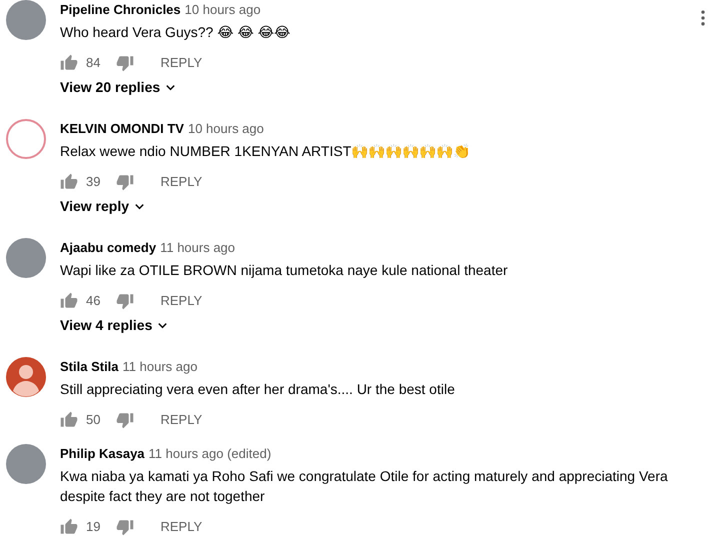 The height and width of the screenshot is (557, 721). Describe the element at coordinates (93, 527) in the screenshot. I see `like-count: 19` at that location.